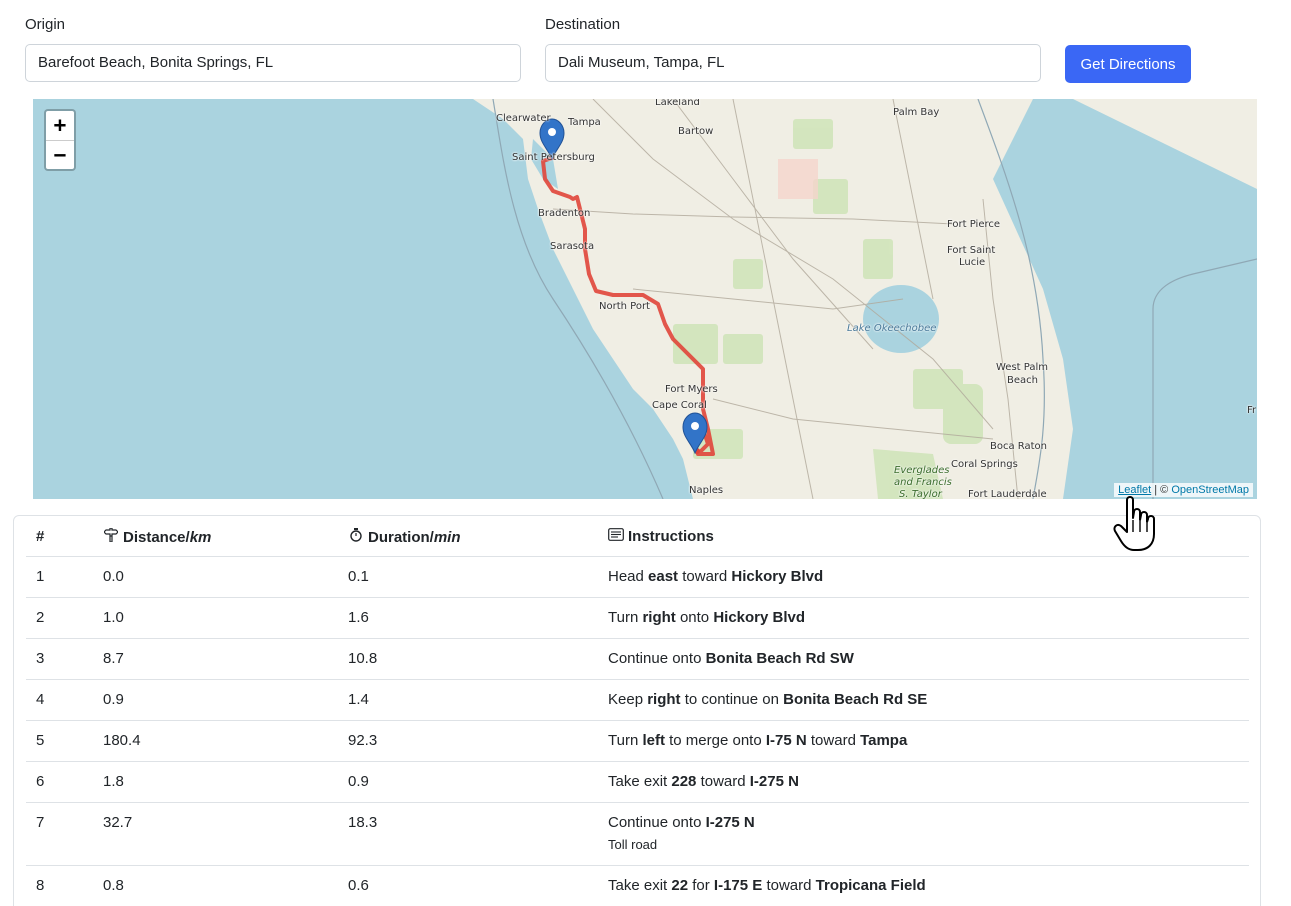 The height and width of the screenshot is (906, 1291). What do you see at coordinates (215, 885) in the screenshot?
I see `row-distance: 0.8` at bounding box center [215, 885].